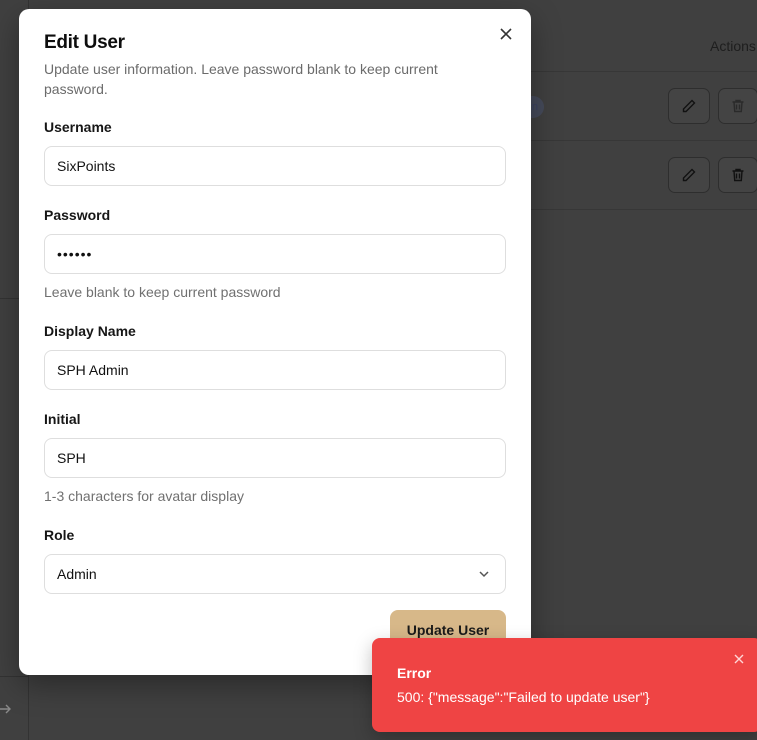  What do you see at coordinates (77, 574) in the screenshot?
I see `role-select-value: Admin` at bounding box center [77, 574].